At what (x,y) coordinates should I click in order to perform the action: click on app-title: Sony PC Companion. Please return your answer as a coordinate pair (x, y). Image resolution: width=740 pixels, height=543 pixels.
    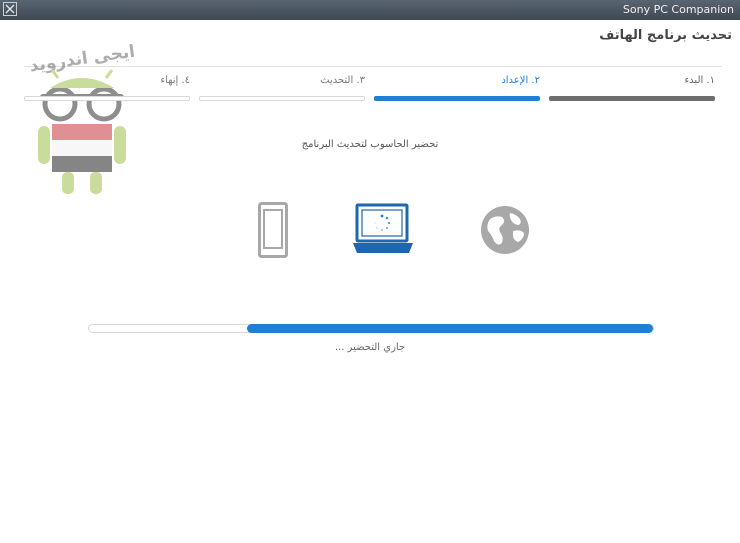
    Looking at the image, I should click on (678, 9).